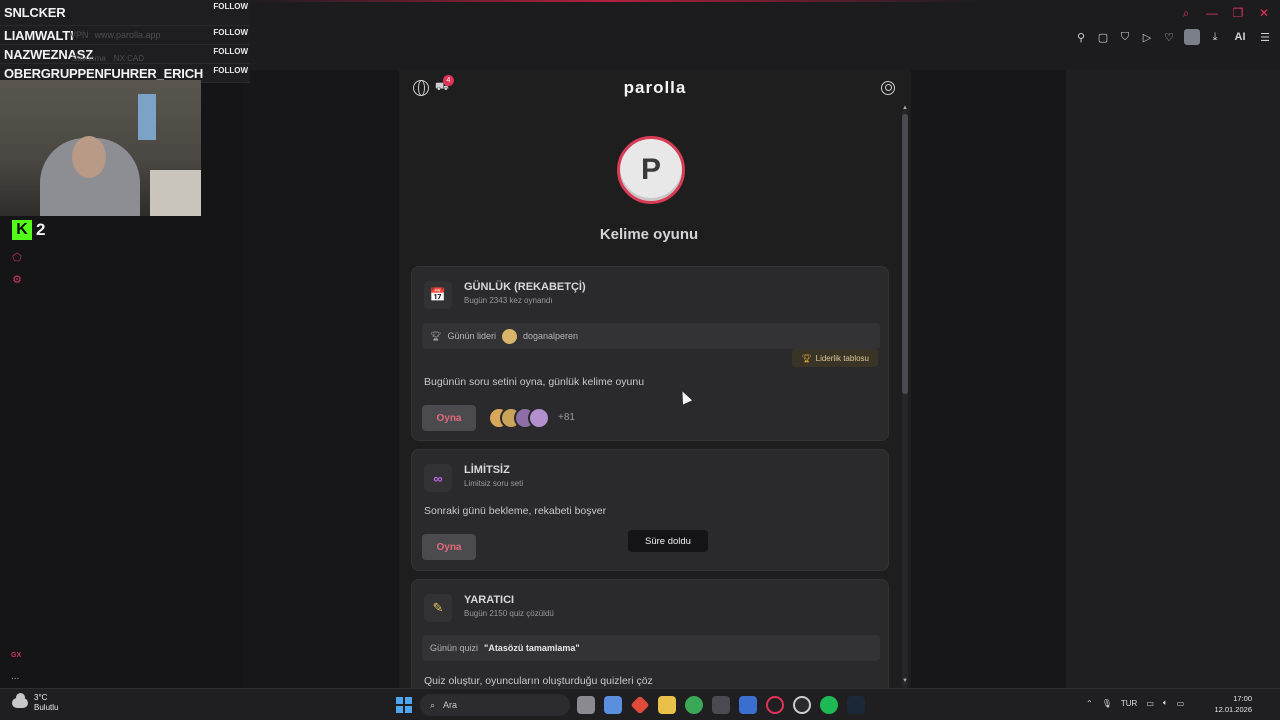  What do you see at coordinates (532, 648) in the screenshot?
I see `quiz-name: "Atasözü tamamlama"` at bounding box center [532, 648].